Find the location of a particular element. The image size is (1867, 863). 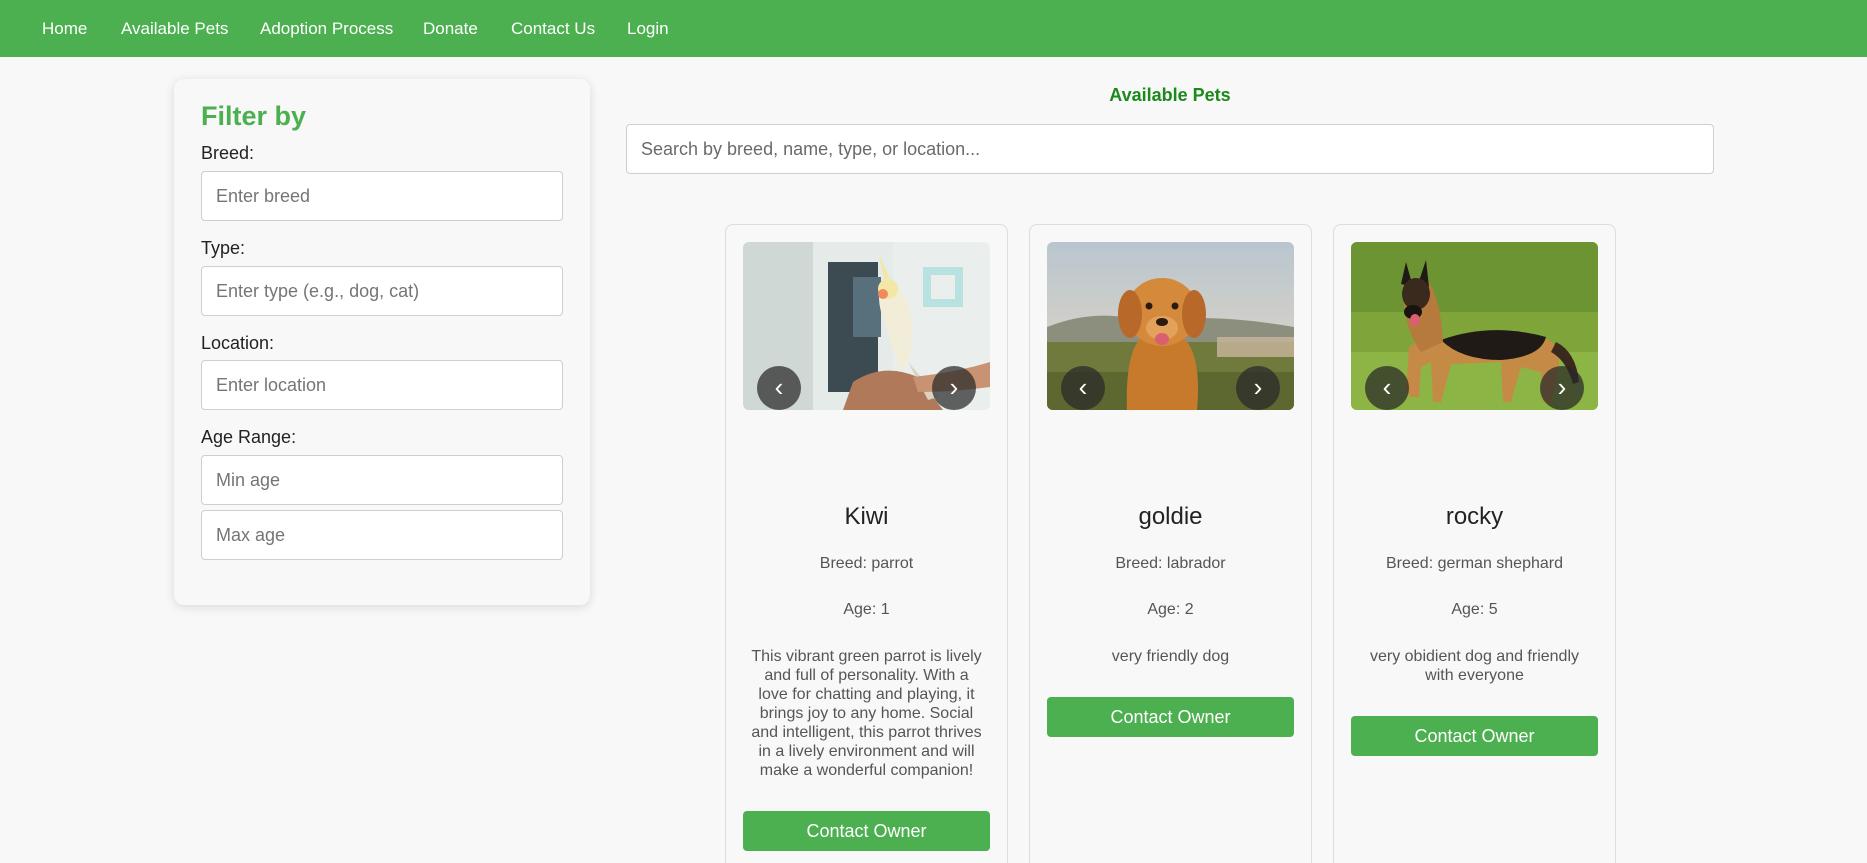

min-age-input is located at coordinates (382, 480).